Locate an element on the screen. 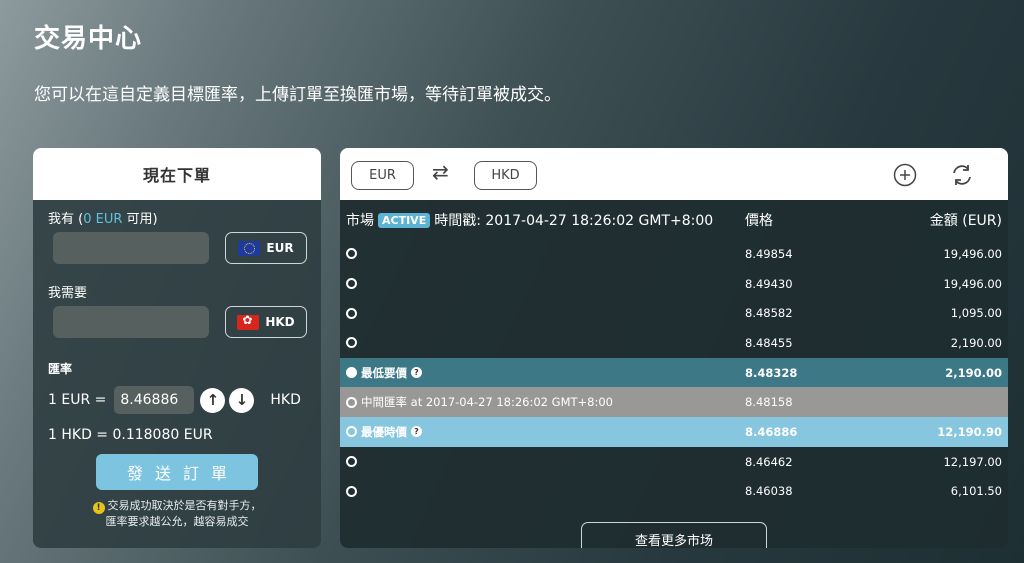 The image size is (1024, 563). row-price: 8.49430 is located at coordinates (769, 283).